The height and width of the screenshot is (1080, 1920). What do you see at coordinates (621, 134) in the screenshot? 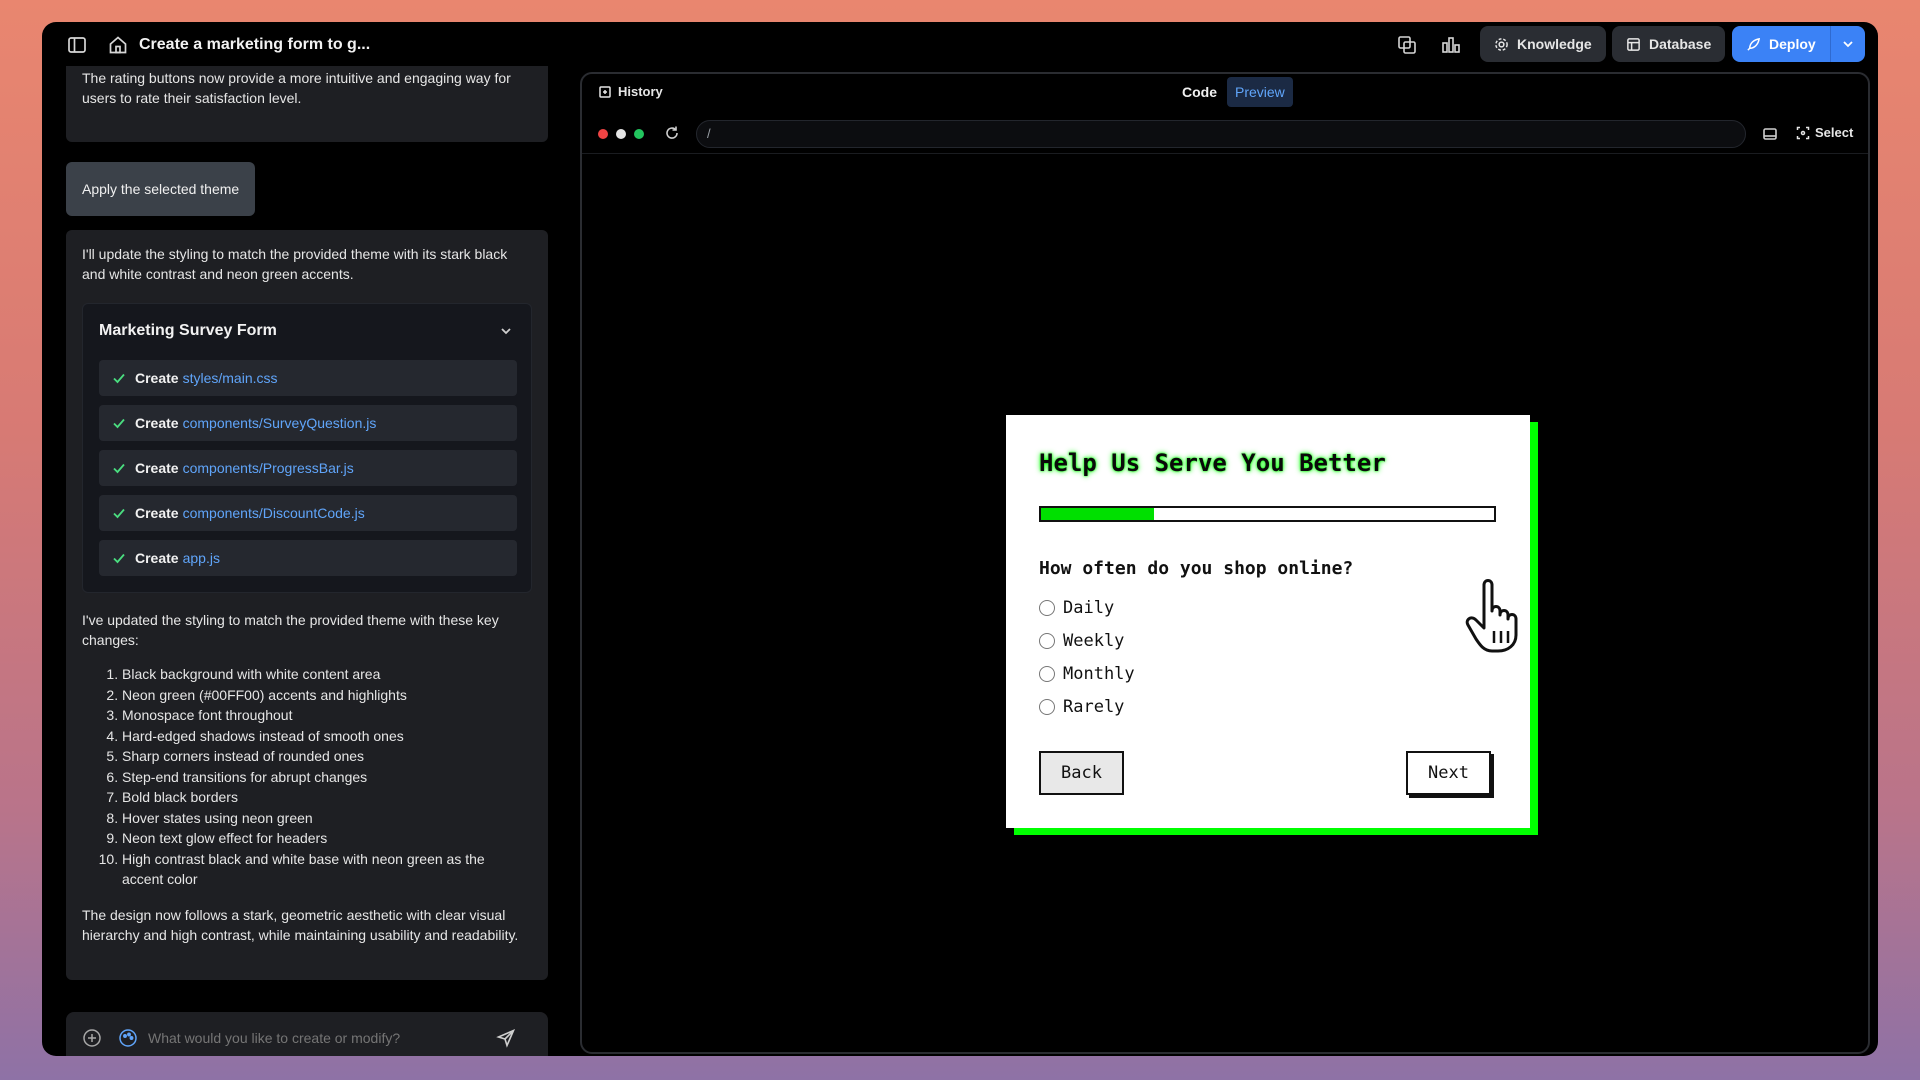
I see `minimize-dot-icon` at bounding box center [621, 134].